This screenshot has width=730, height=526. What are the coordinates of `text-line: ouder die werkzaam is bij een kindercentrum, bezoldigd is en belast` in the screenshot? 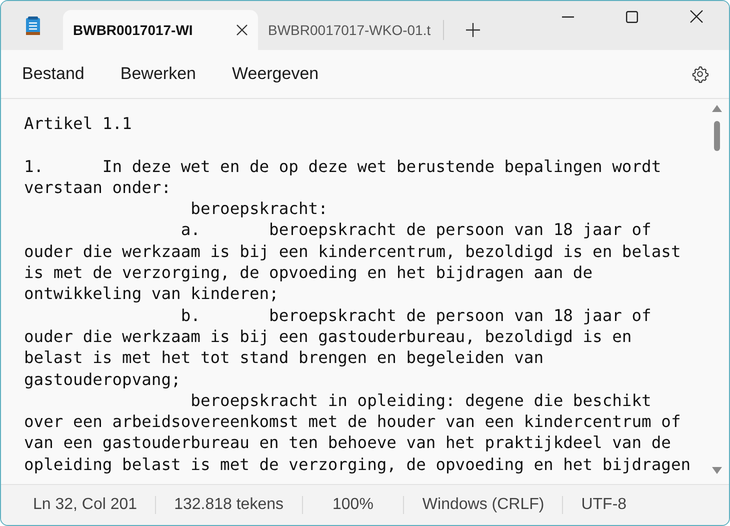 It's located at (353, 251).